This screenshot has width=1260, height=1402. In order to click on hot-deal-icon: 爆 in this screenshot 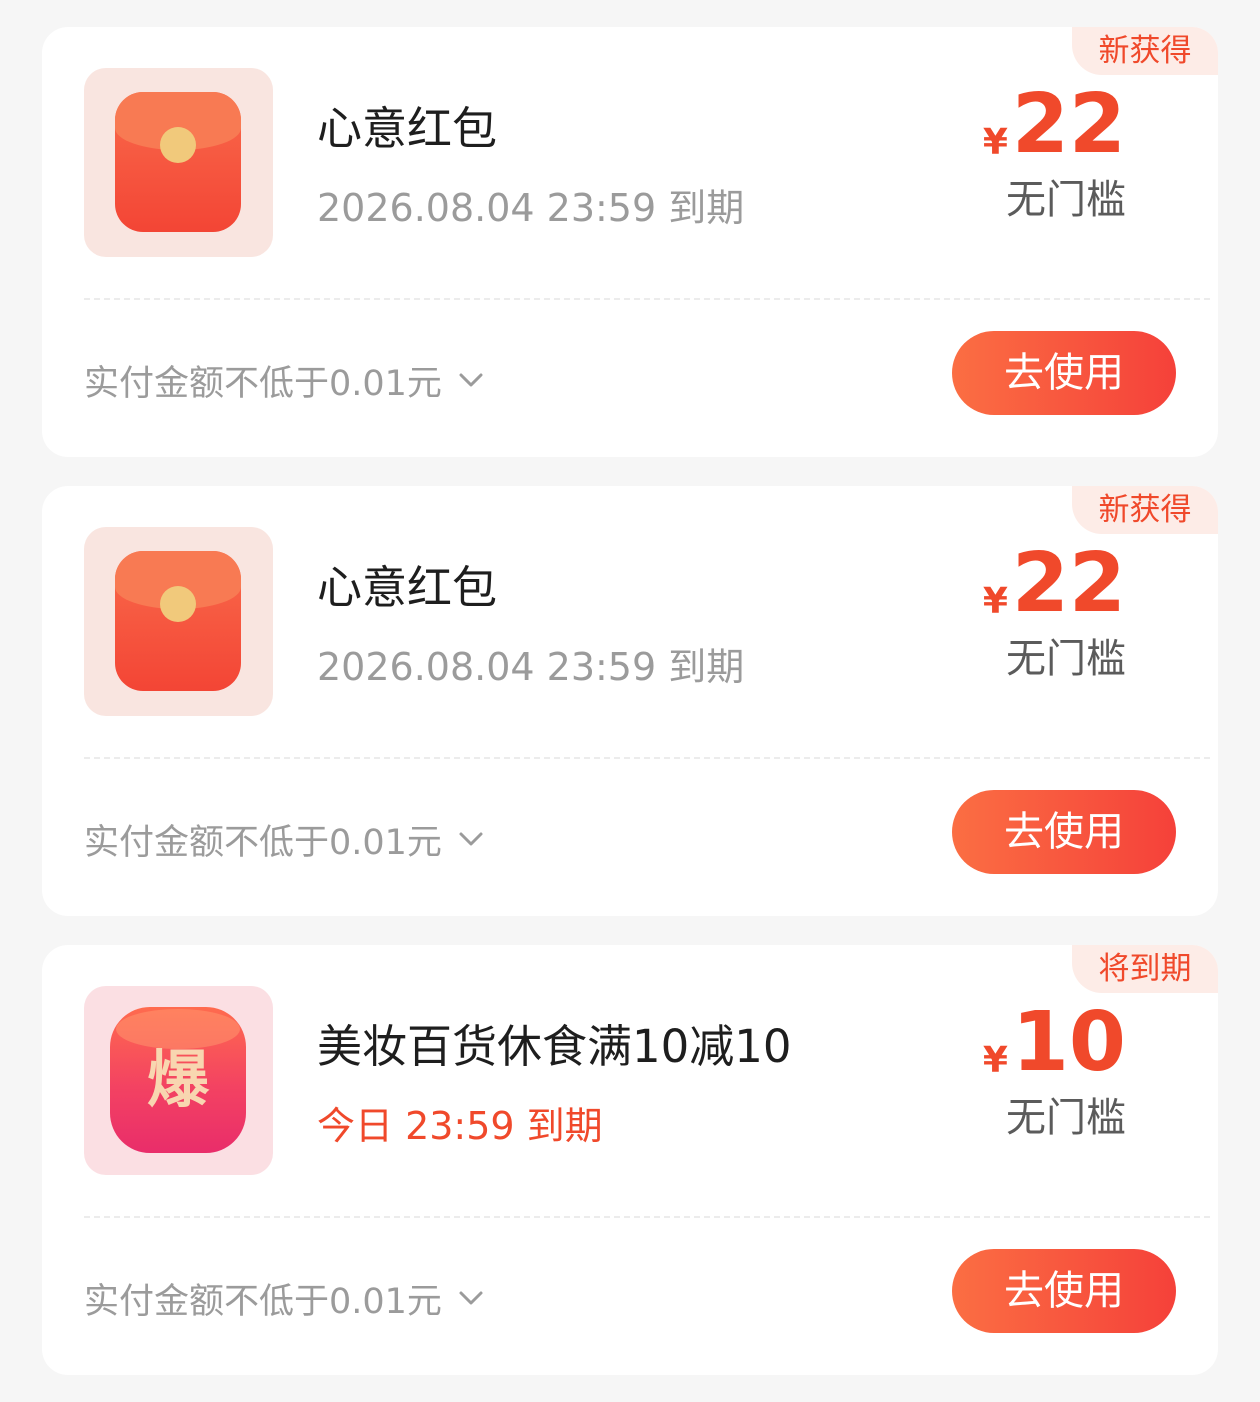, I will do `click(178, 1080)`.